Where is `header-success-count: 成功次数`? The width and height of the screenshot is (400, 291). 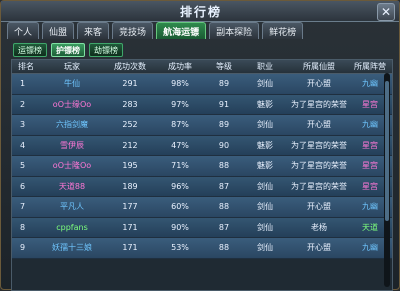 header-success-count: 成功次数 is located at coordinates (130, 66).